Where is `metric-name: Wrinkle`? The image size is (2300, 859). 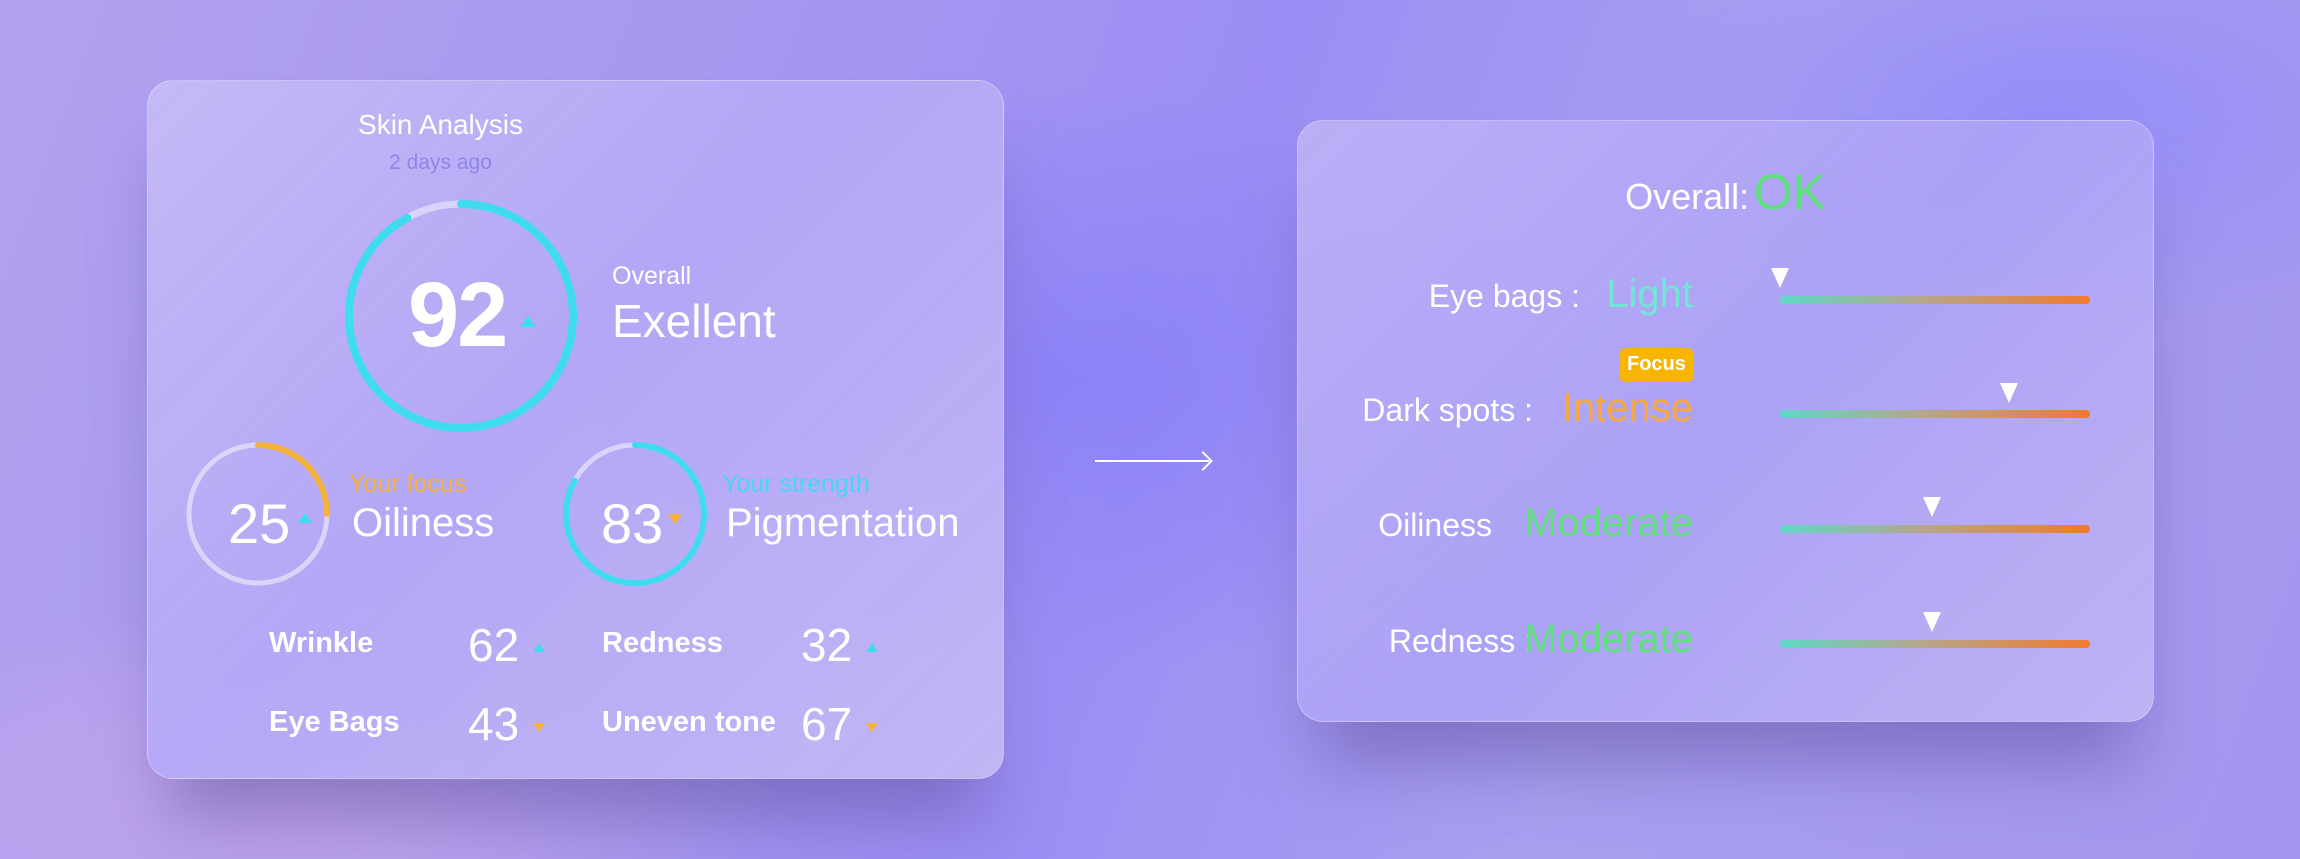
metric-name: Wrinkle is located at coordinates (321, 643).